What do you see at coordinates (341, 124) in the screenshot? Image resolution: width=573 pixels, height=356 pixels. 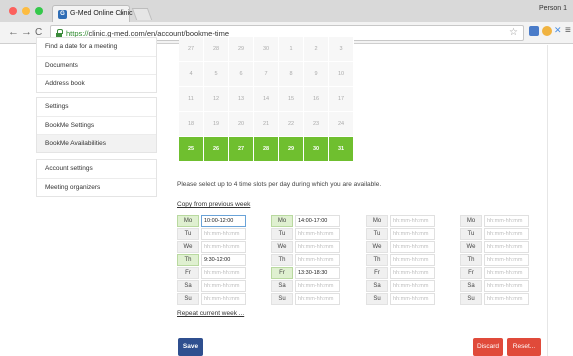 I see `calendar-day: 24` at bounding box center [341, 124].